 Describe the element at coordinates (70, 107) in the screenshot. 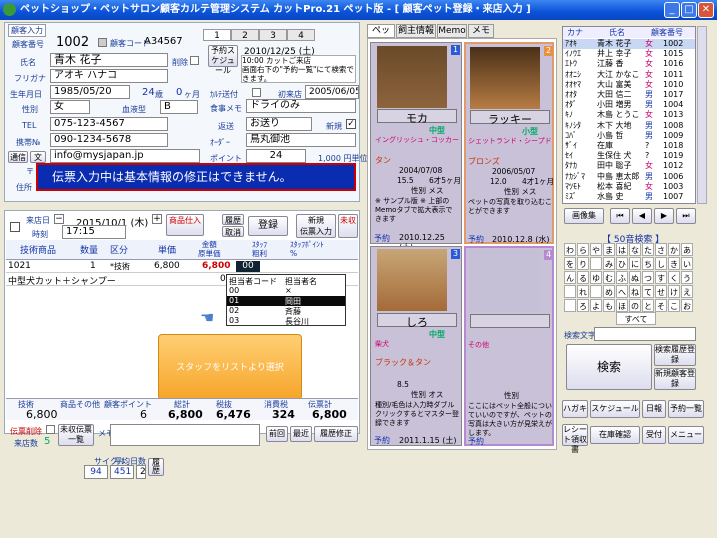

I see `gender-select: 女` at that location.